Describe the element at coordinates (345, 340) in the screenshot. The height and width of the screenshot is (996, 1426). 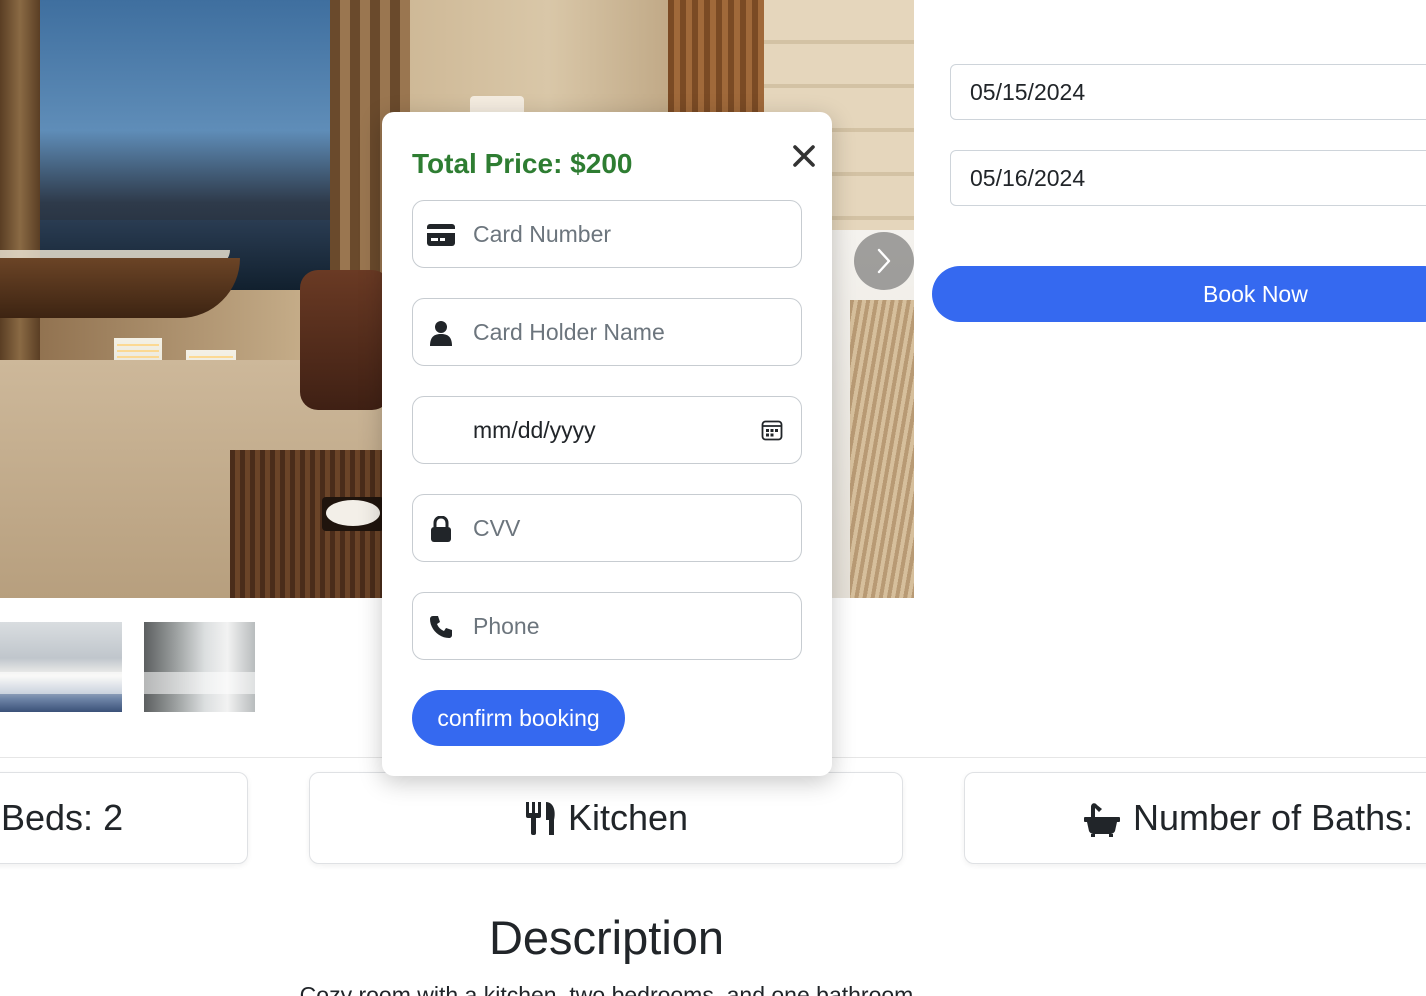
I see `armchair` at that location.